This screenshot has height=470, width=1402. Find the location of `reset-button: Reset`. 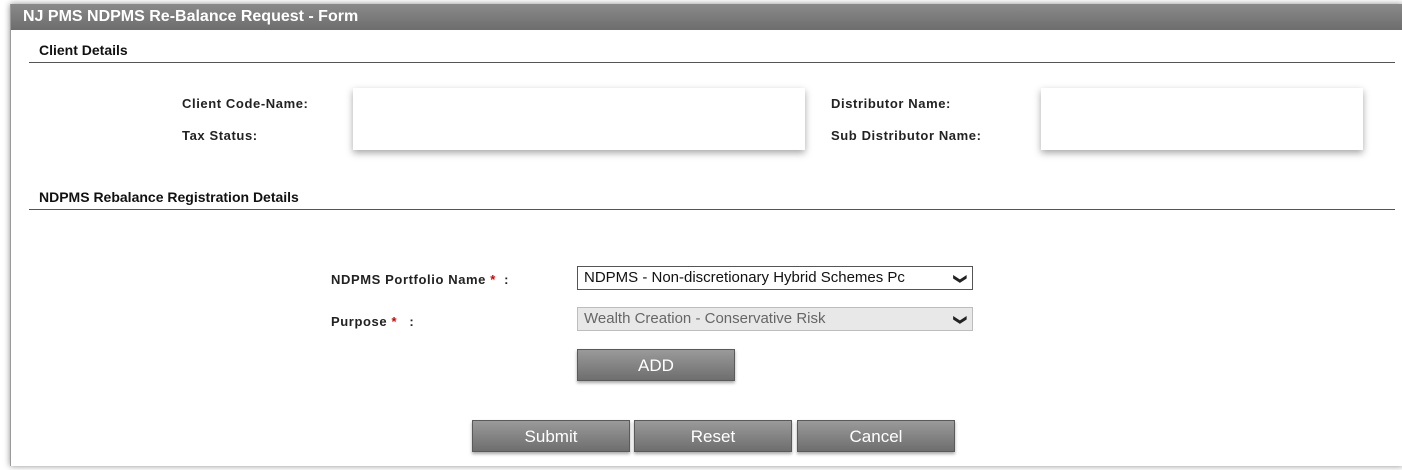

reset-button: Reset is located at coordinates (713, 436).